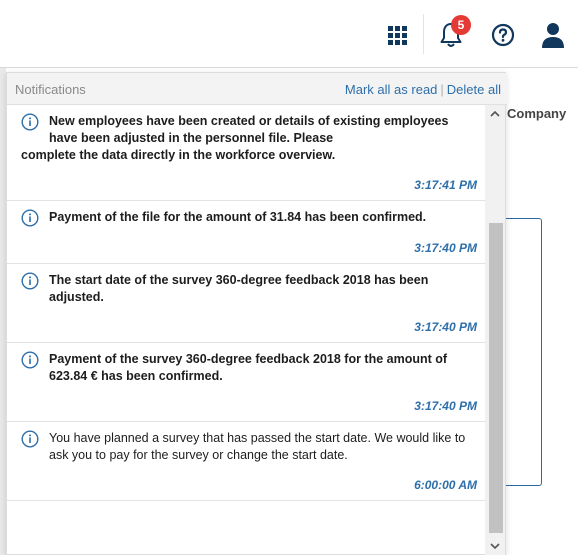 The width and height of the screenshot is (578, 555). Describe the element at coordinates (445, 485) in the screenshot. I see `notification-time: 6:00:00 AM` at that location.